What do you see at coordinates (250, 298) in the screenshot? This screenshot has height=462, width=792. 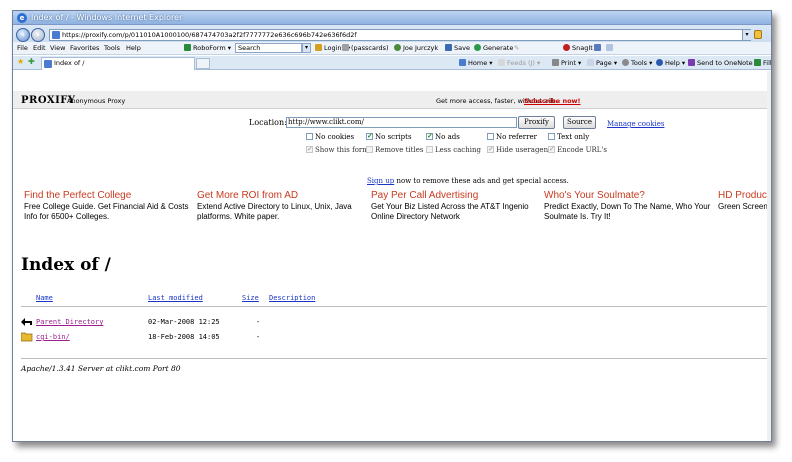 I see `column-size-link: Size` at bounding box center [250, 298].